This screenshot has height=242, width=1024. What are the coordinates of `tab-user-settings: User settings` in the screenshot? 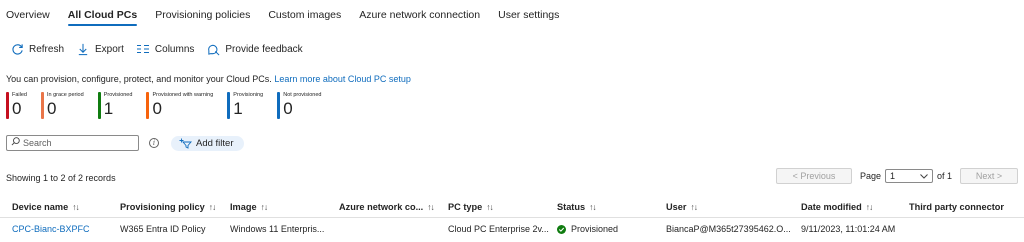 It's located at (528, 15).